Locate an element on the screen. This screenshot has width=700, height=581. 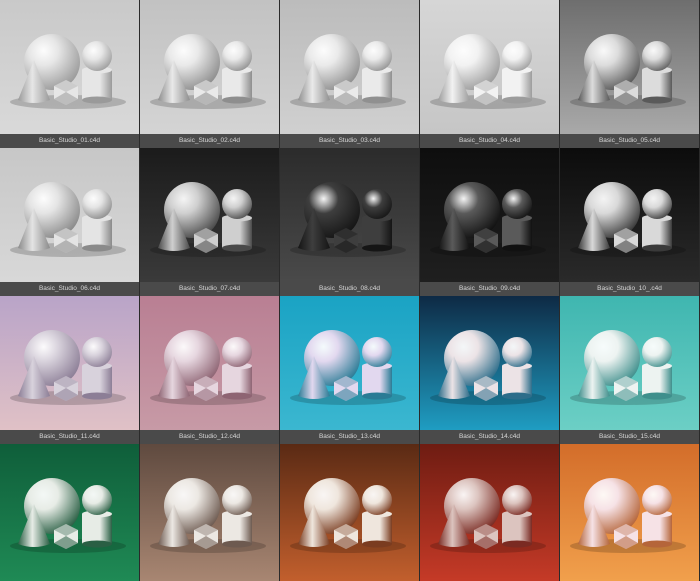
scene-thumbnail-12: Basic_Studio_12.c4d is located at coordinates (210, 370).